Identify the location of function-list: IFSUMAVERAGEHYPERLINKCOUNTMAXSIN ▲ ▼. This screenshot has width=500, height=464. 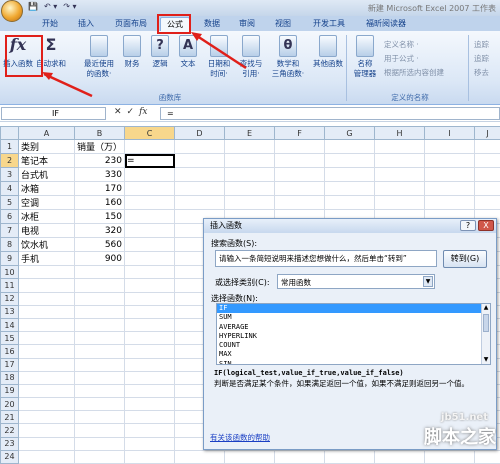
(353, 334).